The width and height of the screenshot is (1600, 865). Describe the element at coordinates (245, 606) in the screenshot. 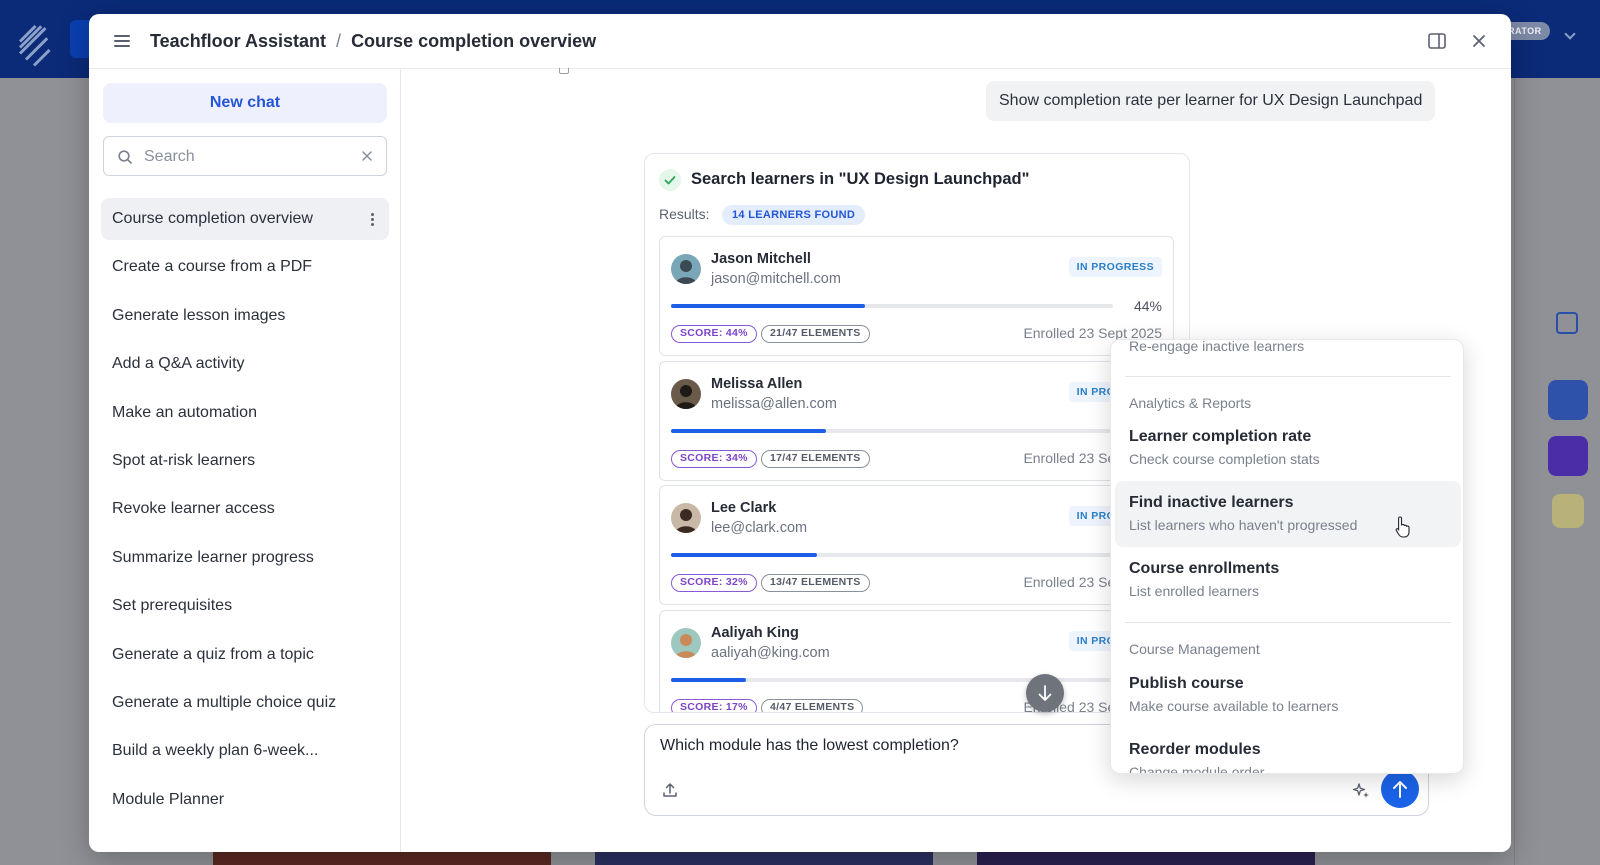

I see `chat-history-item: Set prerequisites` at that location.